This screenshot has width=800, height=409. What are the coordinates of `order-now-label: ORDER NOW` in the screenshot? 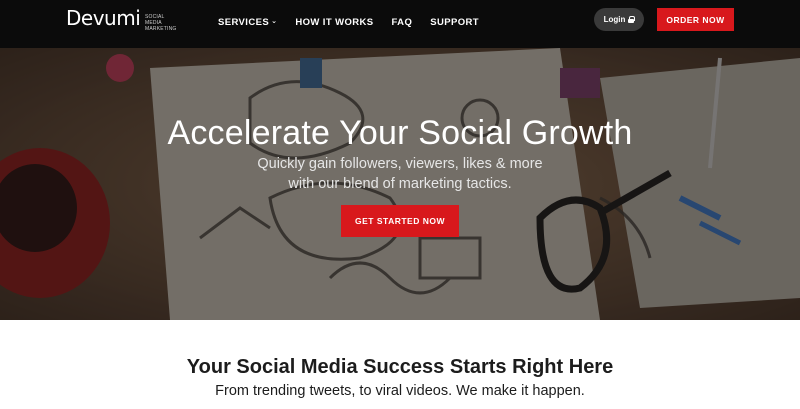 It's located at (695, 19).